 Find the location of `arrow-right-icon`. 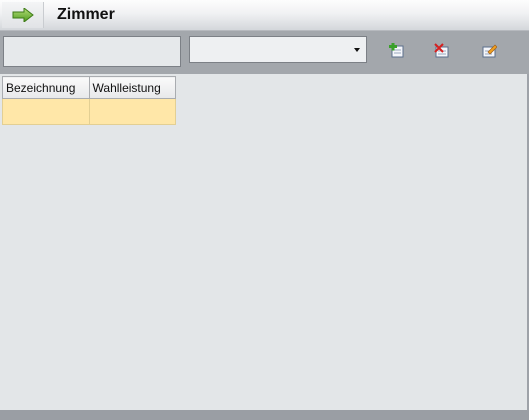

arrow-right-icon is located at coordinates (23, 15).